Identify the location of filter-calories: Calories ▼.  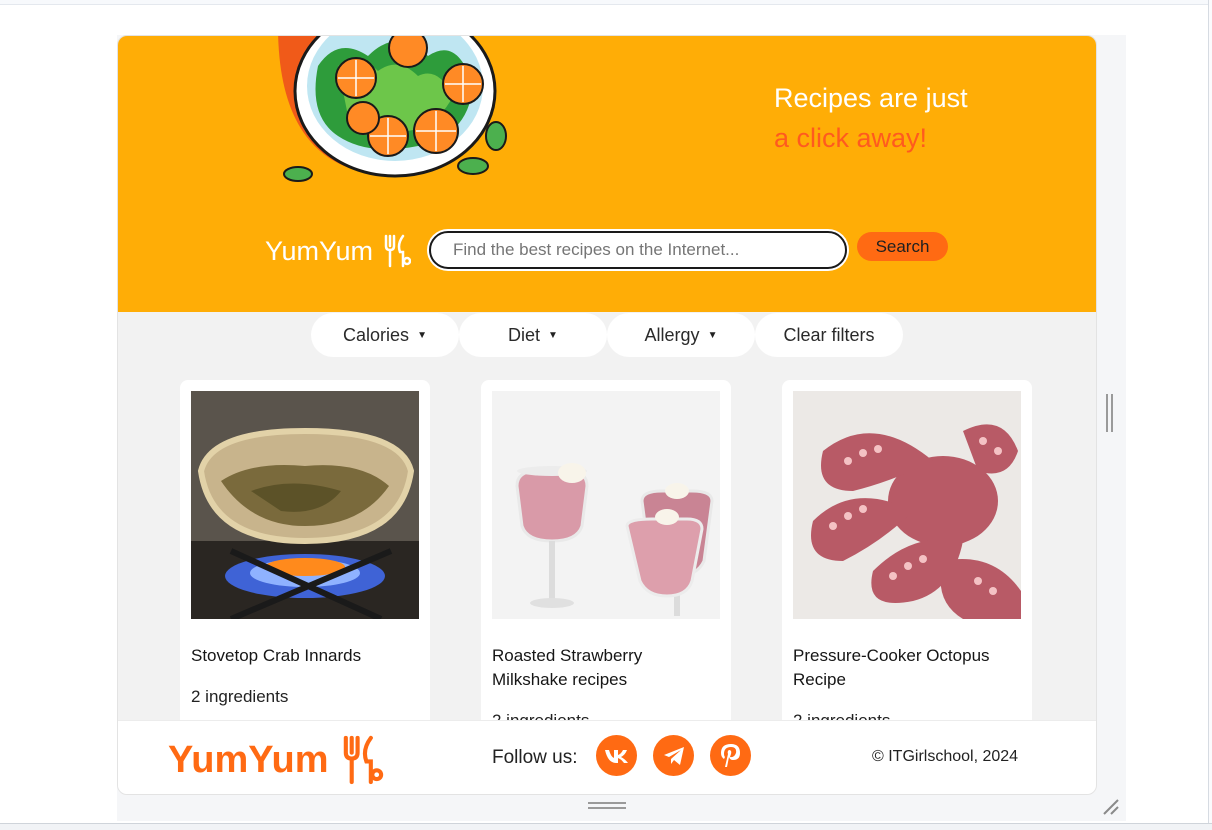
(385, 335).